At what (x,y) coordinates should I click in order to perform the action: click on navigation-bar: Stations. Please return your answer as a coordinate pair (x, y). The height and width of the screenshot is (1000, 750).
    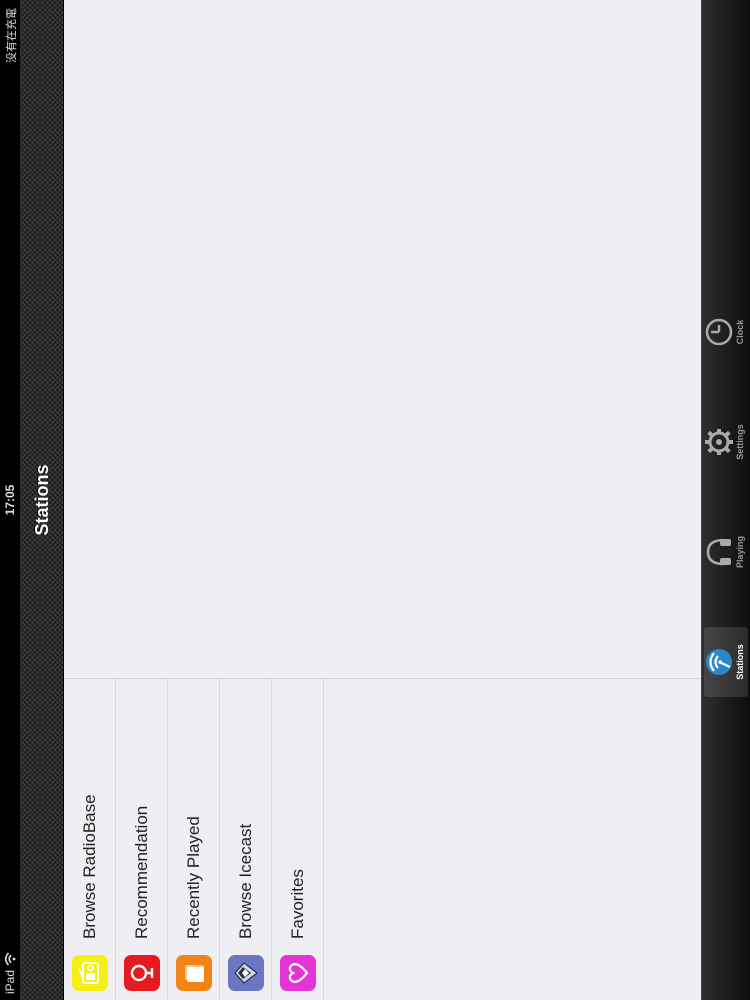
    Looking at the image, I should click on (42, 500).